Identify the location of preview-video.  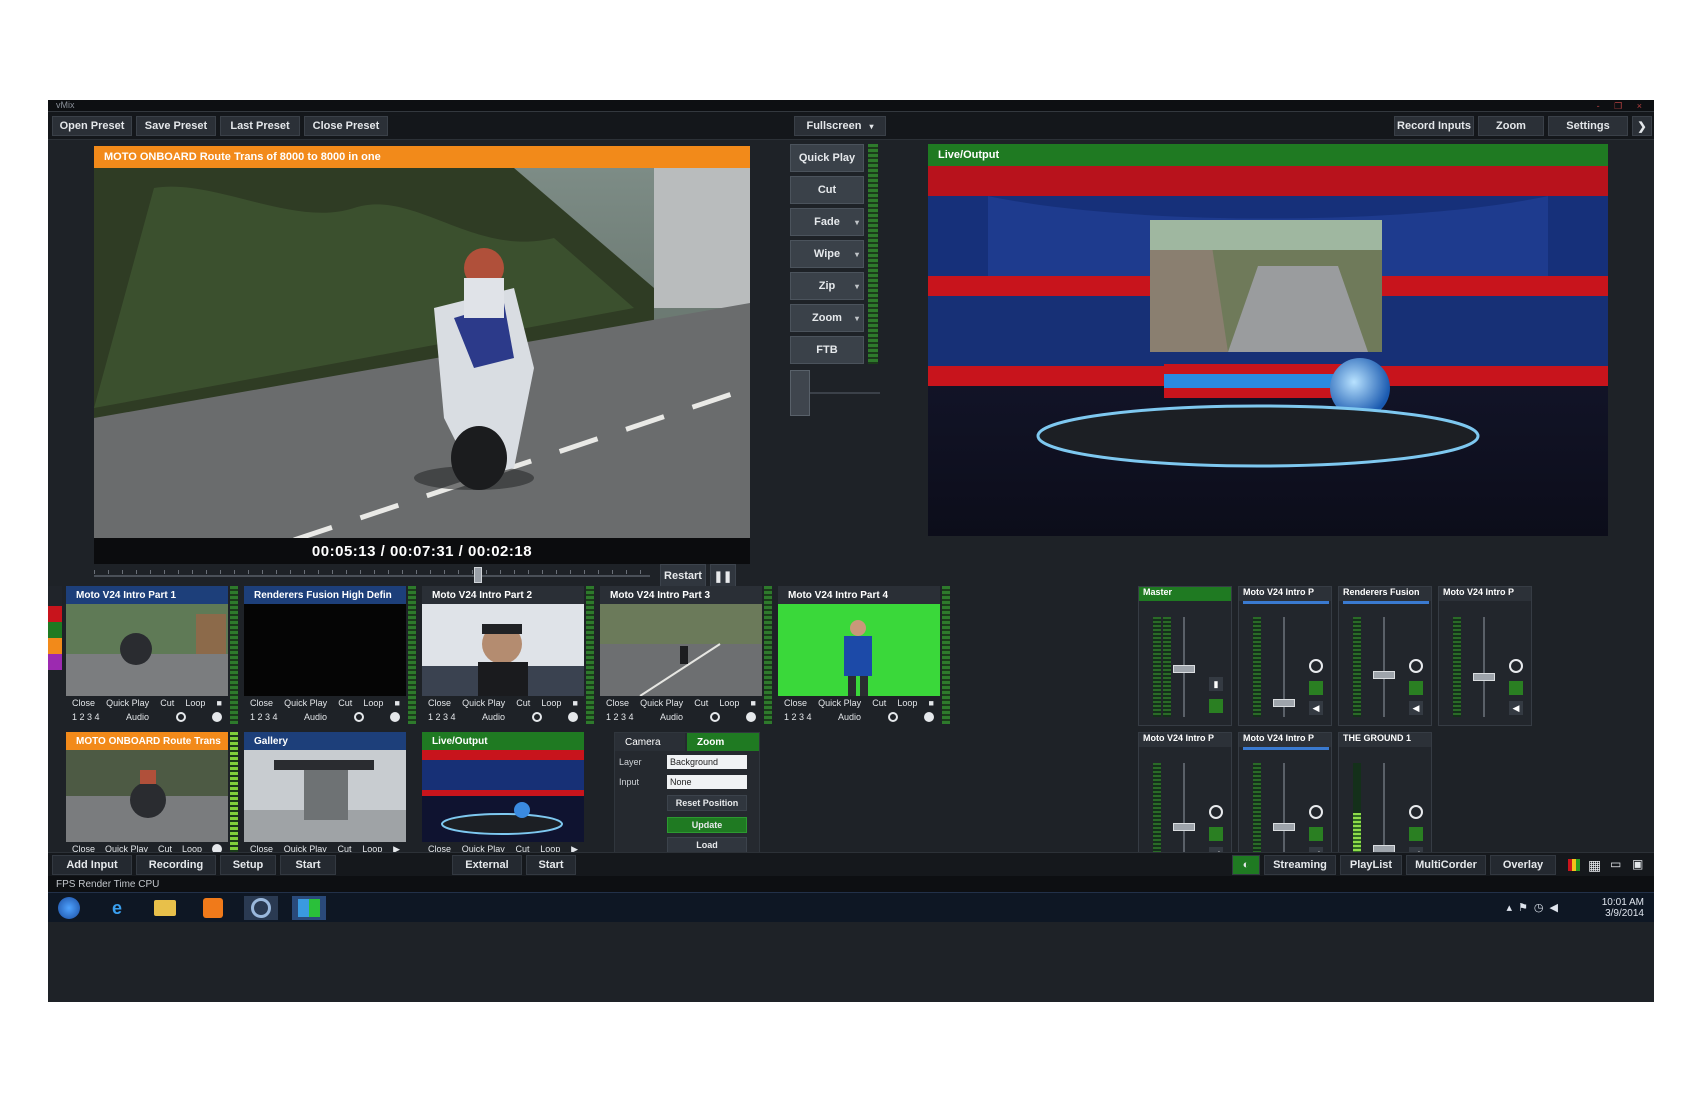
(422, 354).